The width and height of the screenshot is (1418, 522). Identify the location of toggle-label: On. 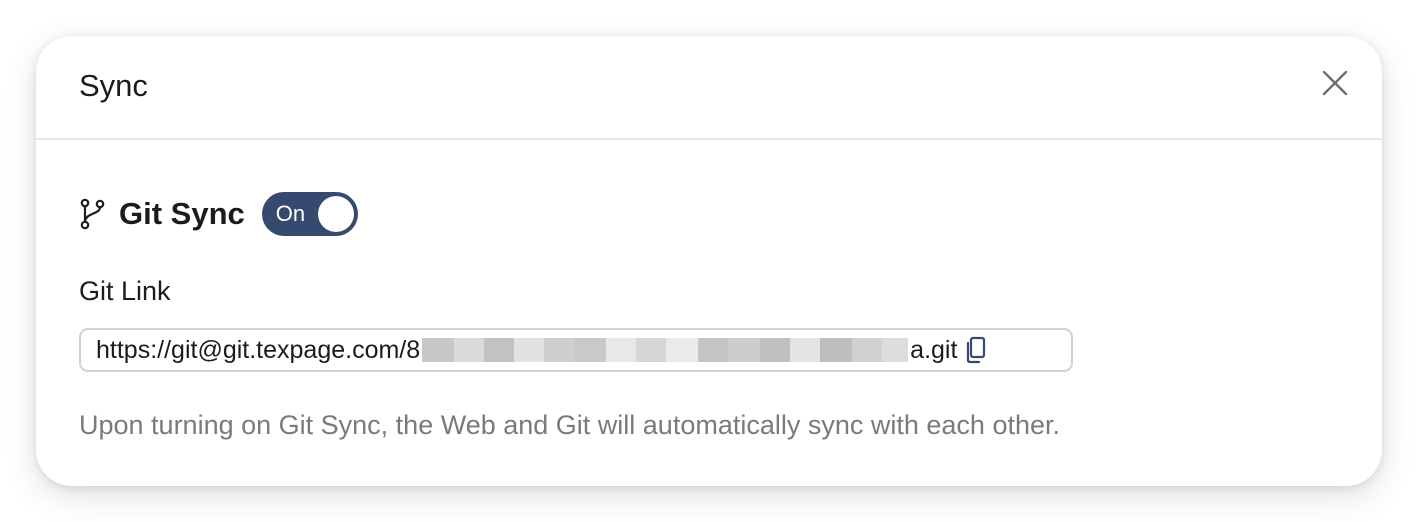
(290, 213).